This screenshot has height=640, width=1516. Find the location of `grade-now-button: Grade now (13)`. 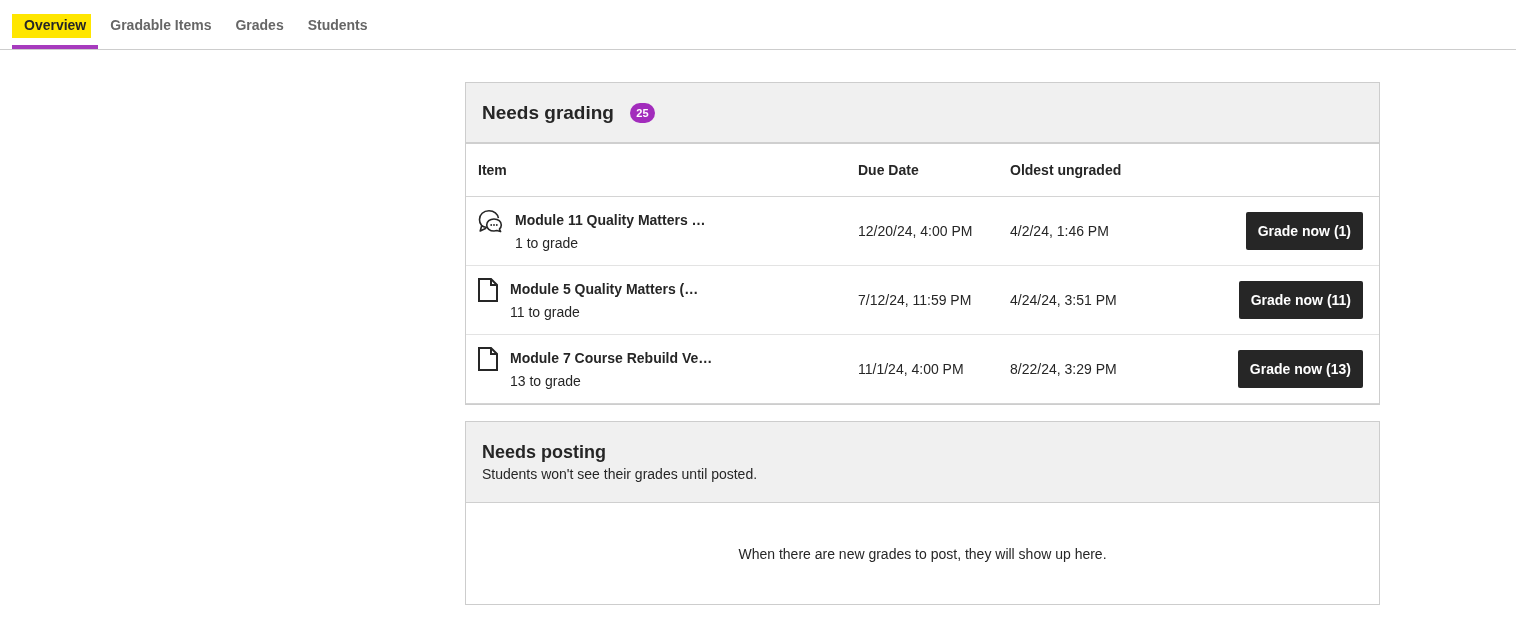

grade-now-button: Grade now (13) is located at coordinates (1300, 369).